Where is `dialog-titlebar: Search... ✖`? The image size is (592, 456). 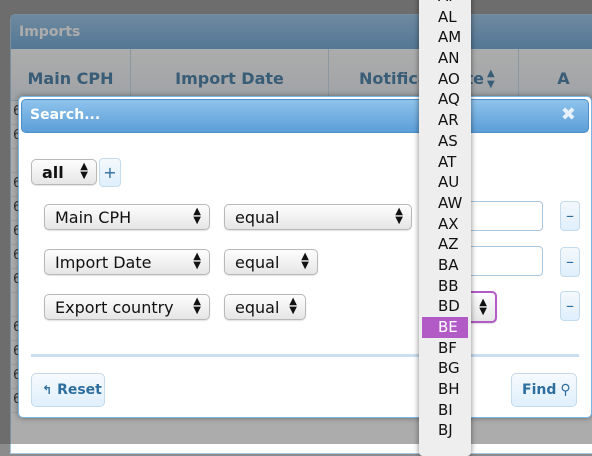
dialog-titlebar: Search... ✖ is located at coordinates (305, 116).